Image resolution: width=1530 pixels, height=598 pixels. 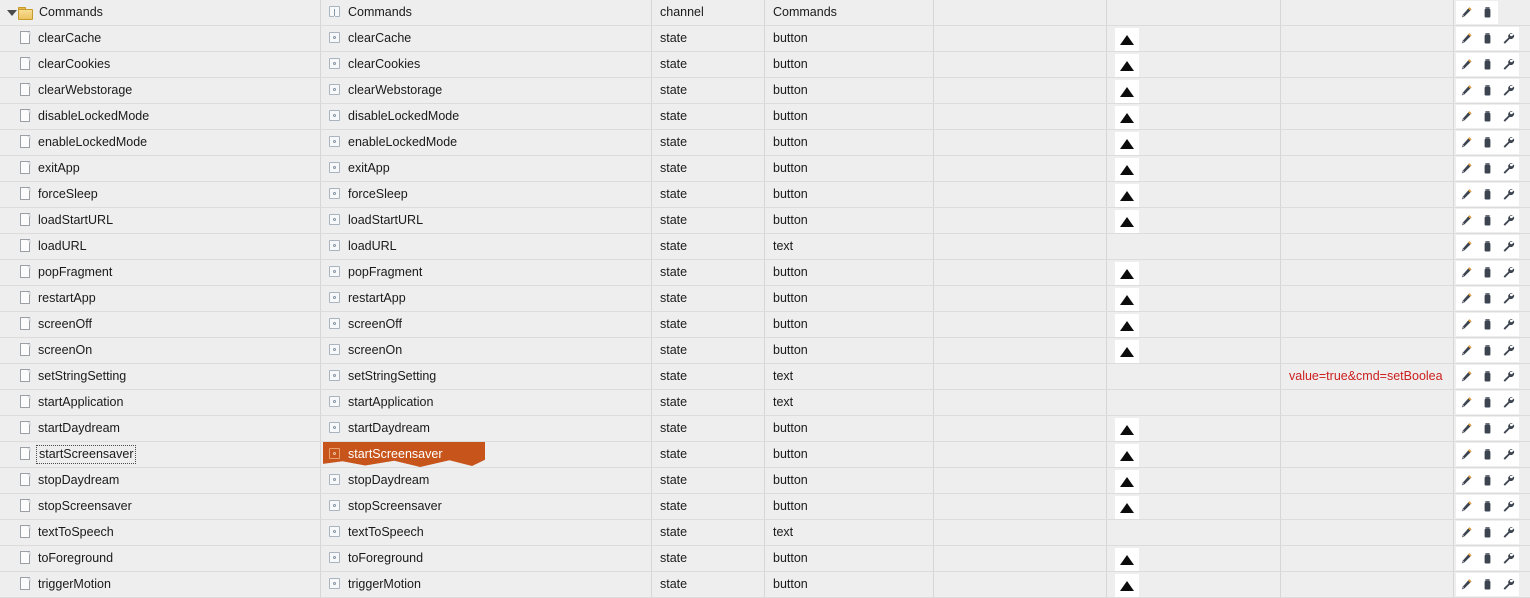 I want to click on row-name-cell: clearCookies, so click(x=160, y=65).